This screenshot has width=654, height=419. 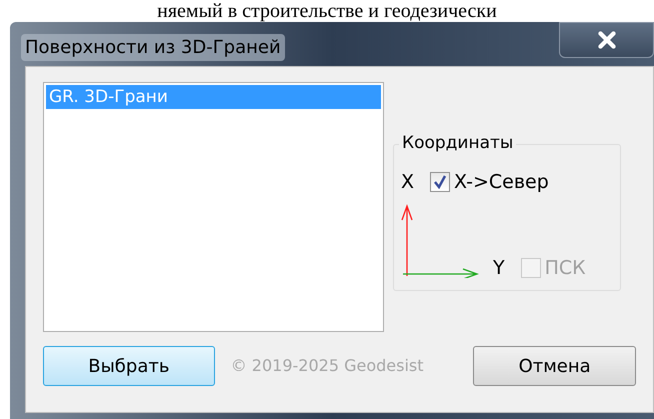 What do you see at coordinates (407, 182) in the screenshot?
I see `axis-label: X` at bounding box center [407, 182].